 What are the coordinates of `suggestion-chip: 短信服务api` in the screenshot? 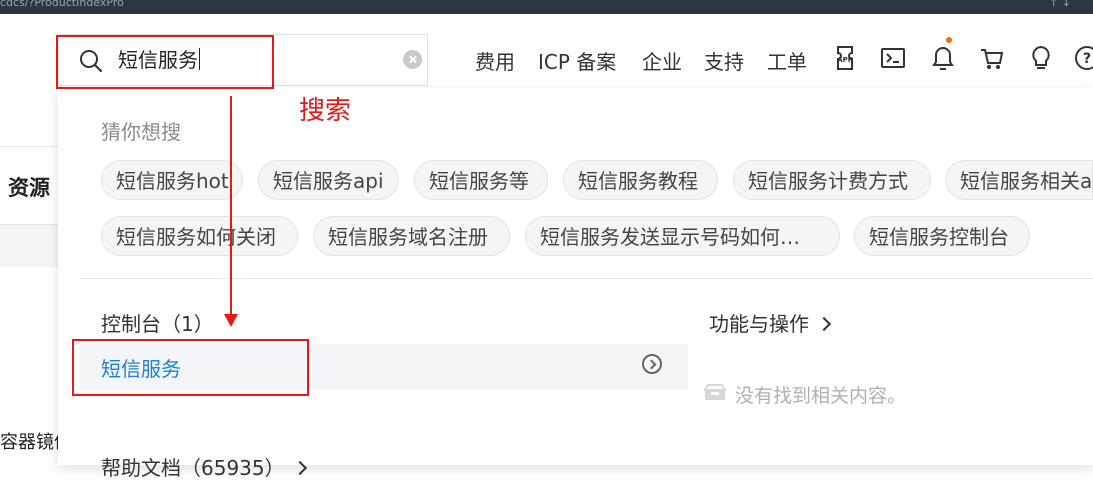 It's located at (328, 180).